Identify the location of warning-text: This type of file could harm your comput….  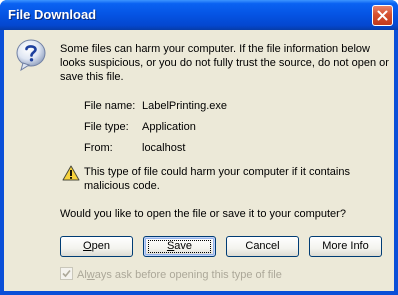
(217, 179).